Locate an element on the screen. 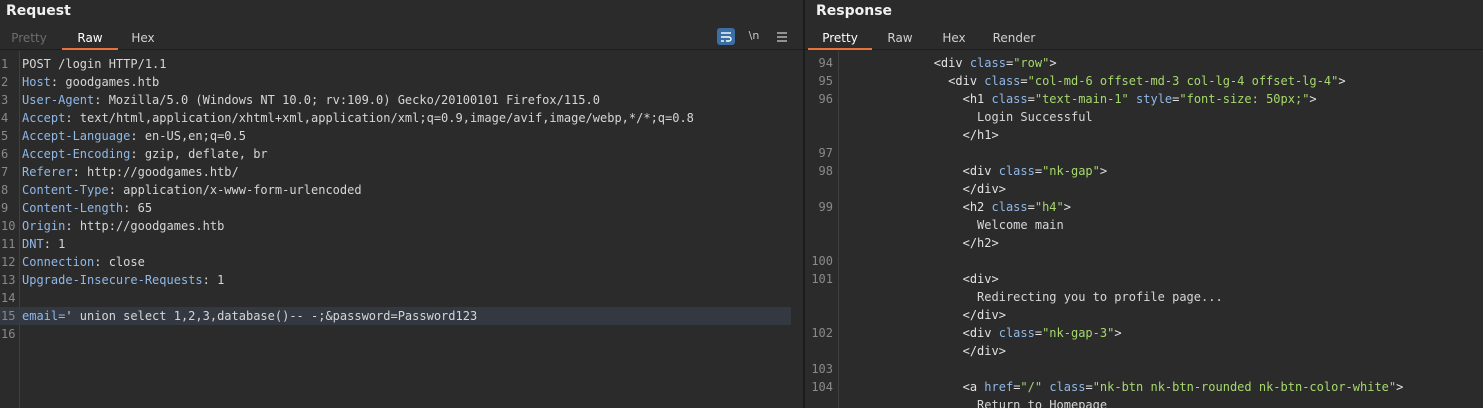 This screenshot has width=1483, height=408. header-key: Content-Type is located at coordinates (65, 190).